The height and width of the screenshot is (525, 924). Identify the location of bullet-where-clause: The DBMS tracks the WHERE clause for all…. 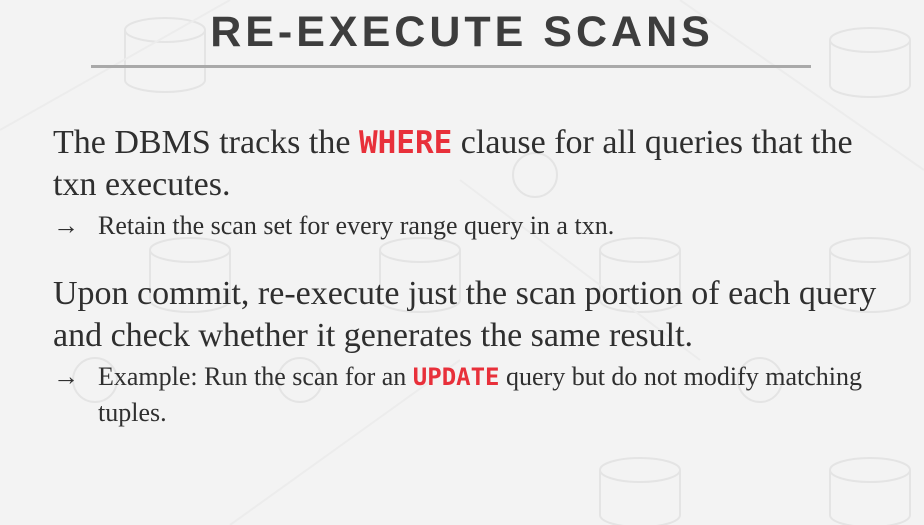
(453, 163).